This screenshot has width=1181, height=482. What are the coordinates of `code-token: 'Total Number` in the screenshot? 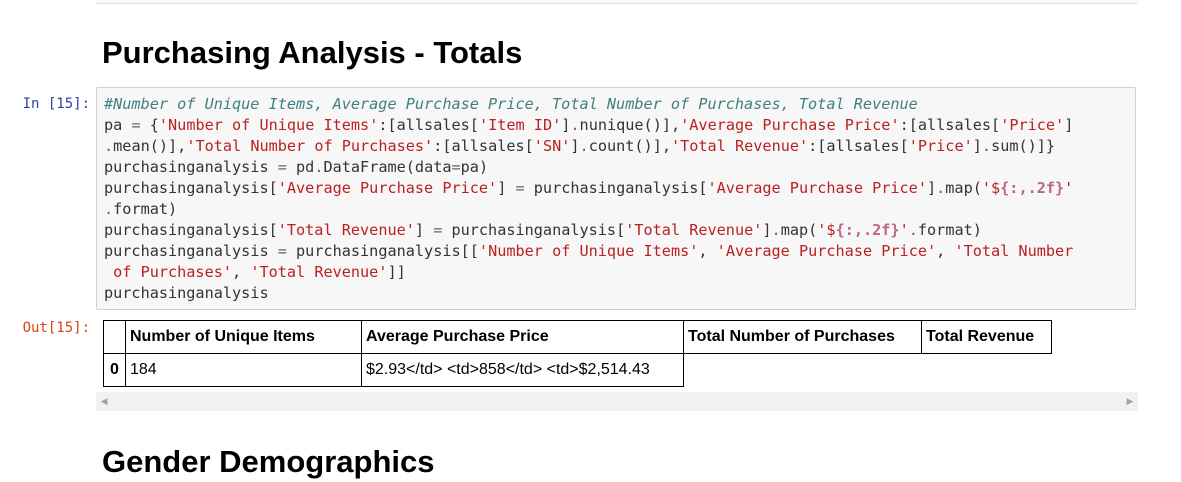 It's located at (1014, 251).